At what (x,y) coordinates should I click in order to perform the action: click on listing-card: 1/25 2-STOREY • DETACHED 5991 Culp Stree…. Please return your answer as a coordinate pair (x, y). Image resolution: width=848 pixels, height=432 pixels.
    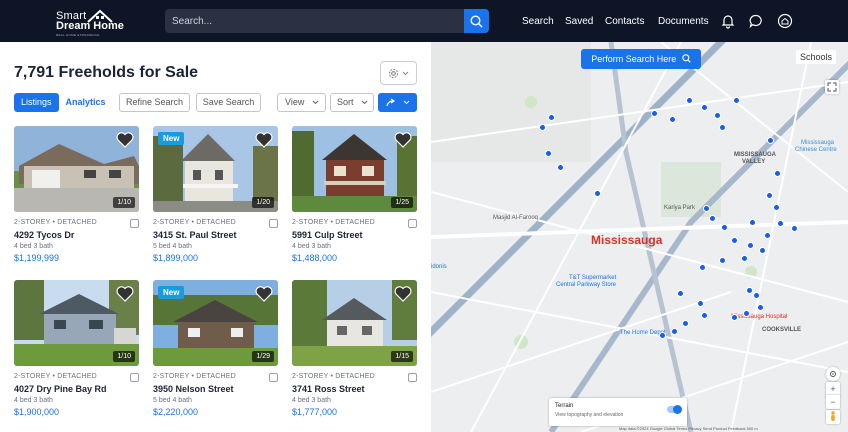
    Looking at the image, I should click on (354, 201).